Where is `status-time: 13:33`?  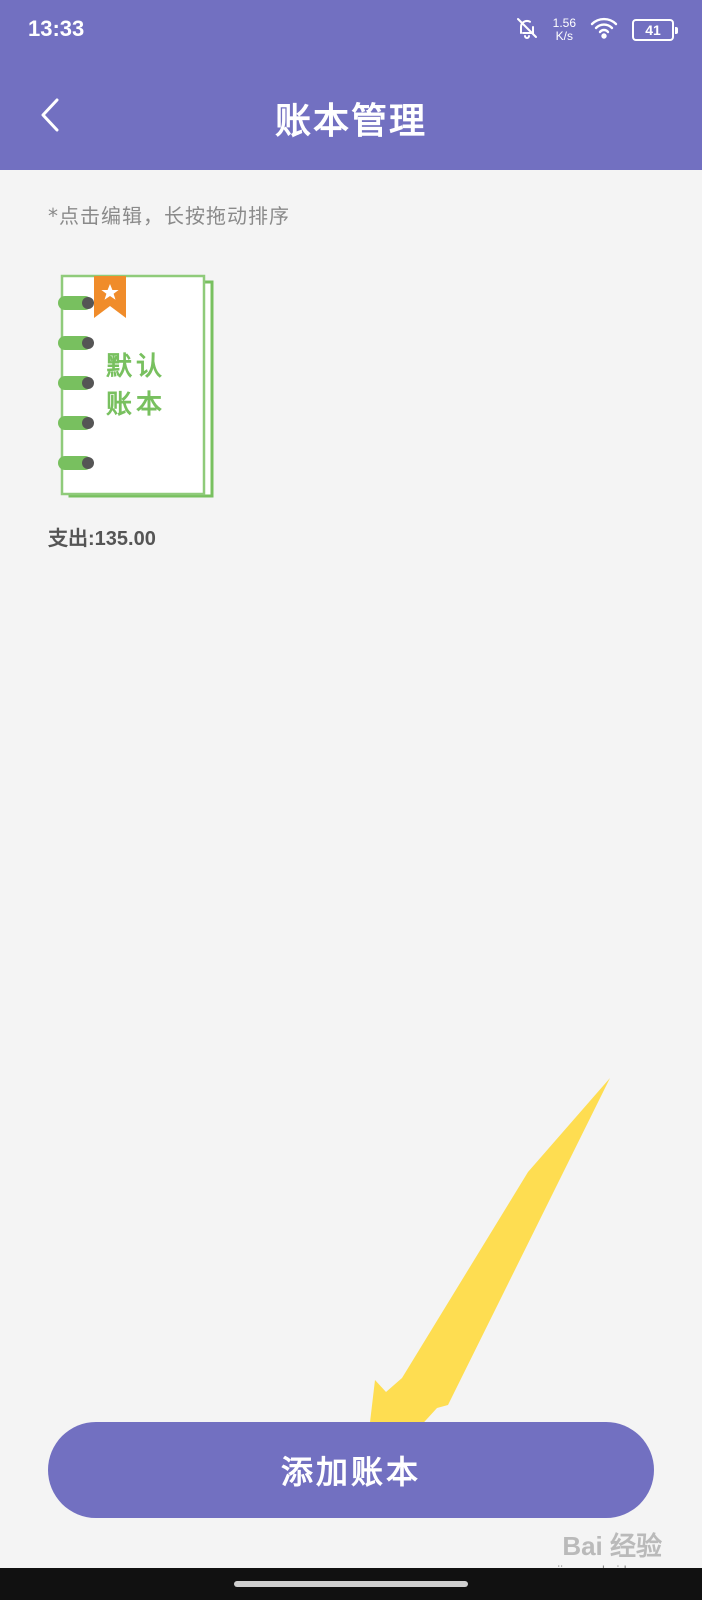
status-time: 13:33 is located at coordinates (56, 28).